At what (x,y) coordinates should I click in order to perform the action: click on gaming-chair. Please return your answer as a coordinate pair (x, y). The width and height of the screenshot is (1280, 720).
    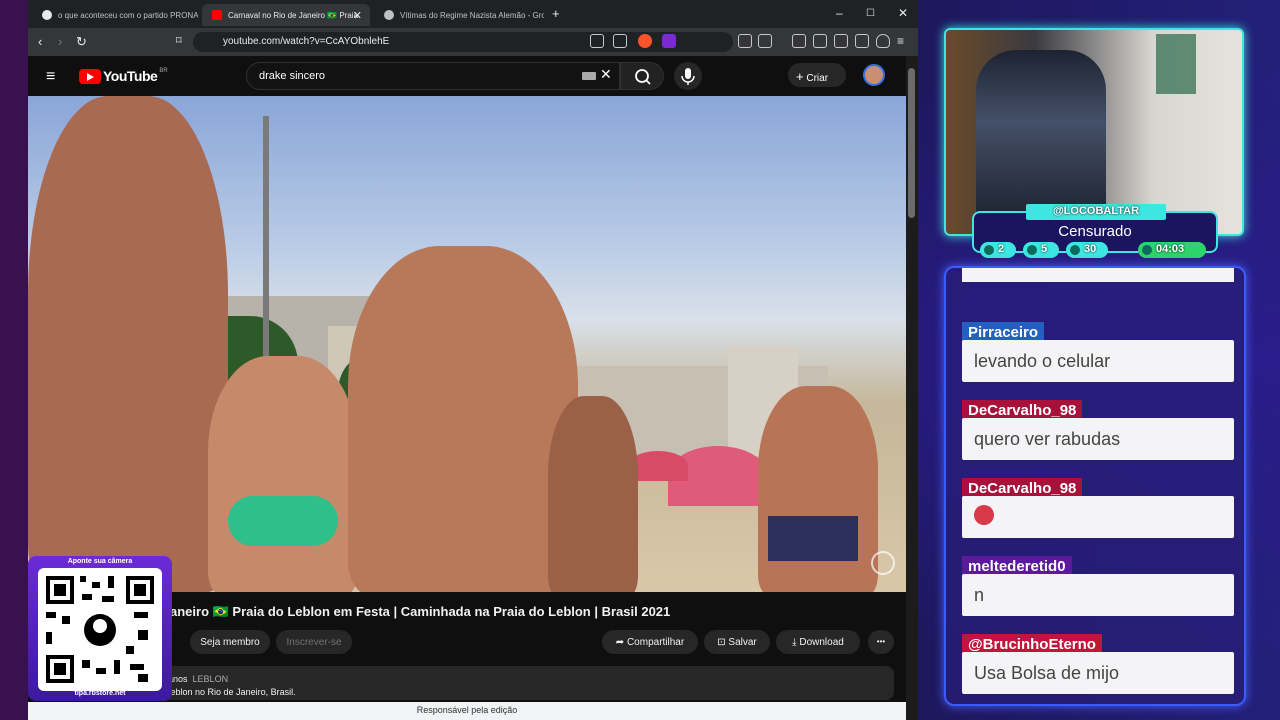
    Looking at the image, I should click on (1041, 140).